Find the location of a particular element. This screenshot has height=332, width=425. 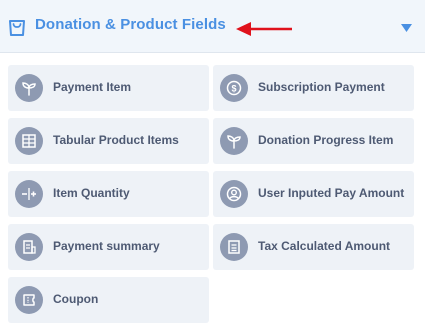

field-coupon: Coupon is located at coordinates (108, 300).